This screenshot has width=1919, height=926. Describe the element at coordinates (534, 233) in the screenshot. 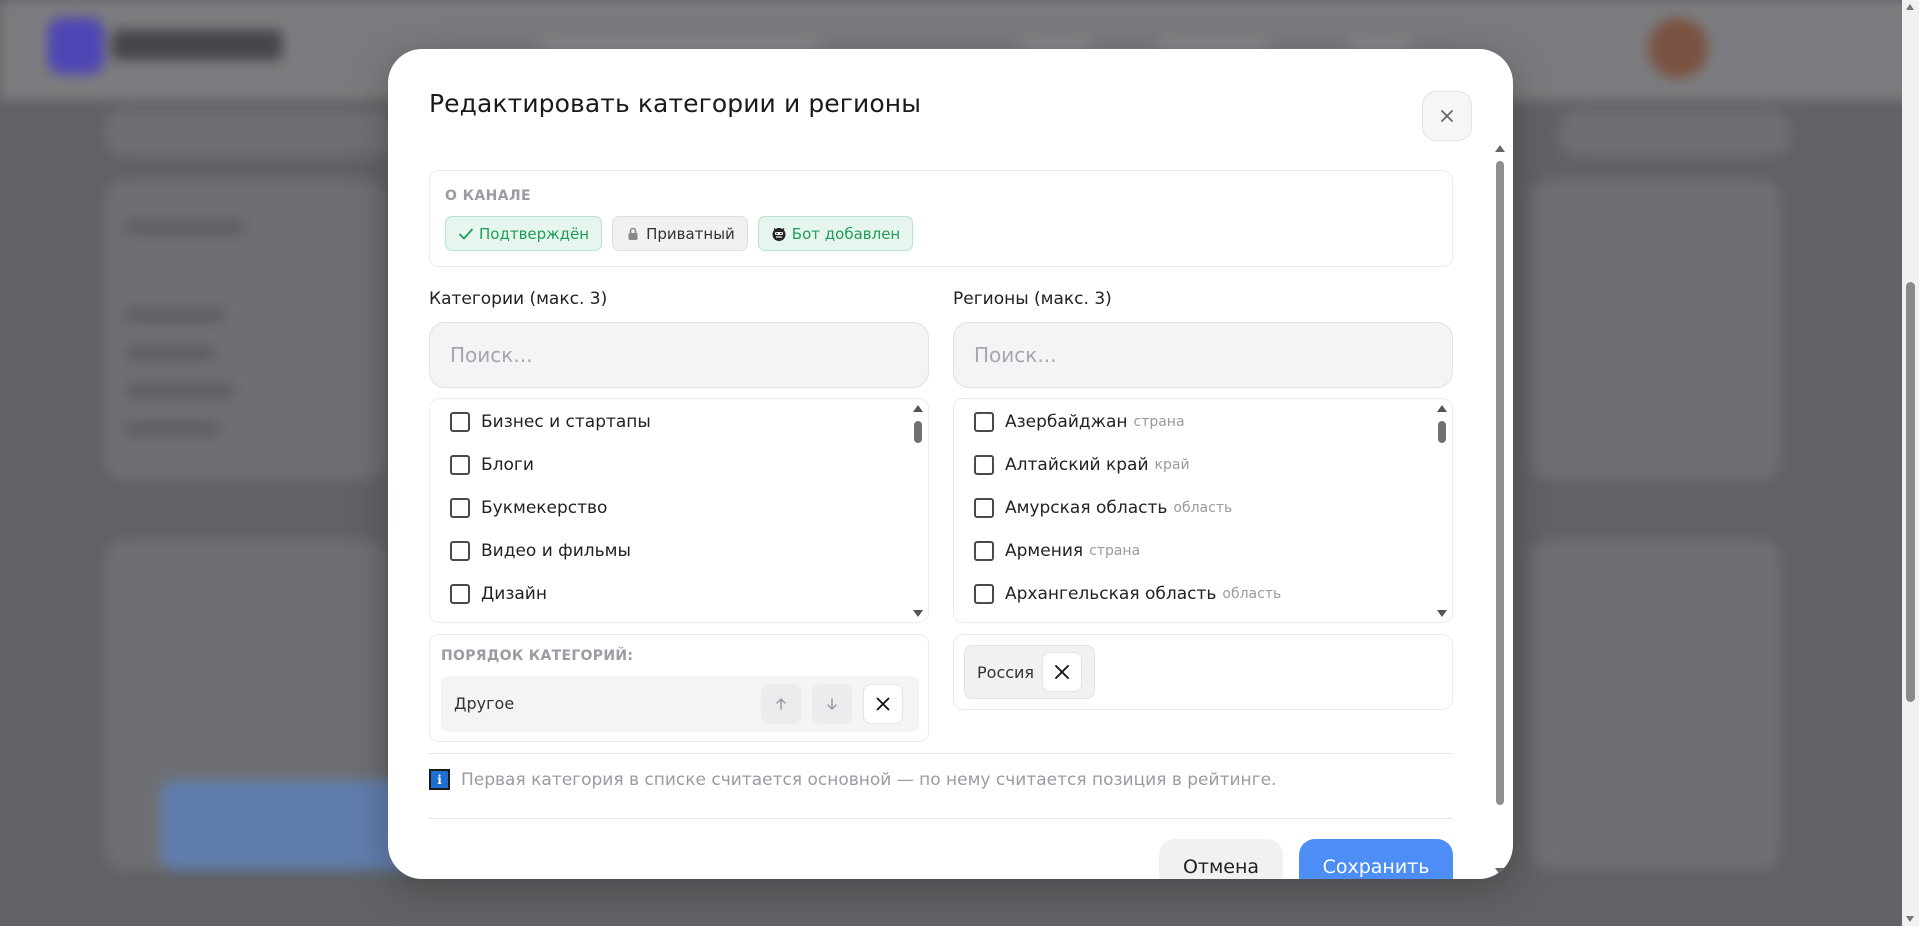

I see `badge-label: Подтверждён` at that location.